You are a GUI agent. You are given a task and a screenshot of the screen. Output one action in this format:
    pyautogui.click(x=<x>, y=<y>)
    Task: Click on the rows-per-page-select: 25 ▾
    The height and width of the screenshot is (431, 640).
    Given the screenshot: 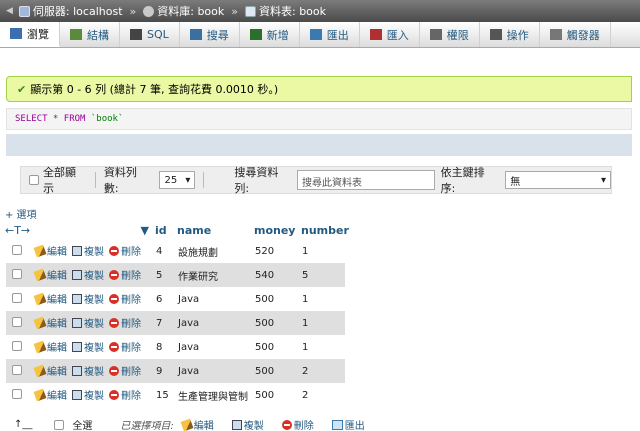 What is the action you would take?
    pyautogui.click(x=177, y=180)
    